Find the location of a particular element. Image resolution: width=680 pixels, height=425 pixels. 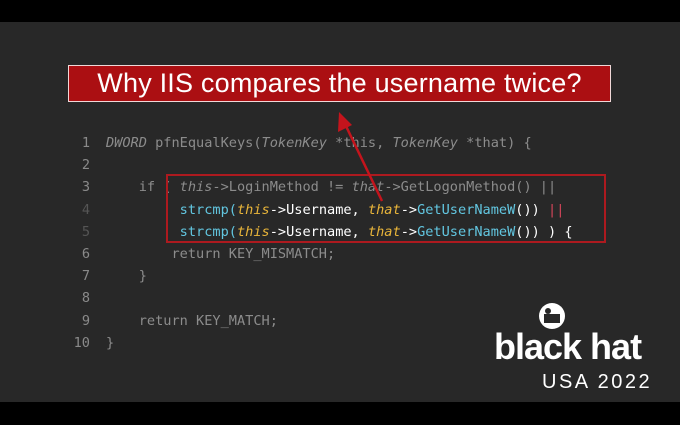

logo-name: black hat is located at coordinates (568, 346).